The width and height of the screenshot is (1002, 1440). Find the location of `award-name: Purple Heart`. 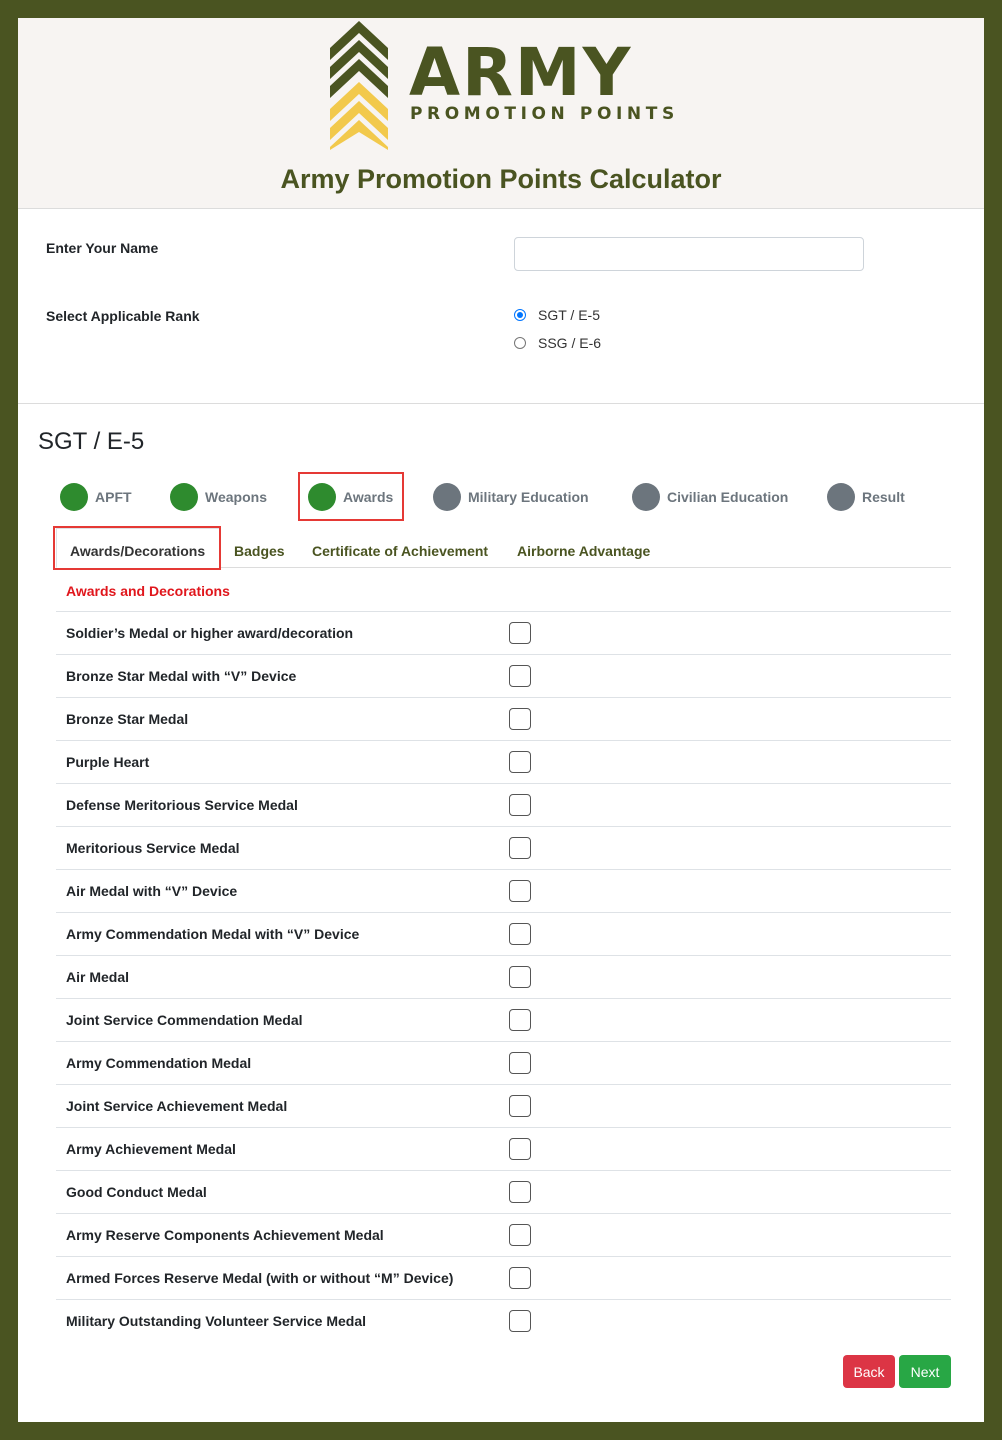

award-name: Purple Heart is located at coordinates (108, 762).